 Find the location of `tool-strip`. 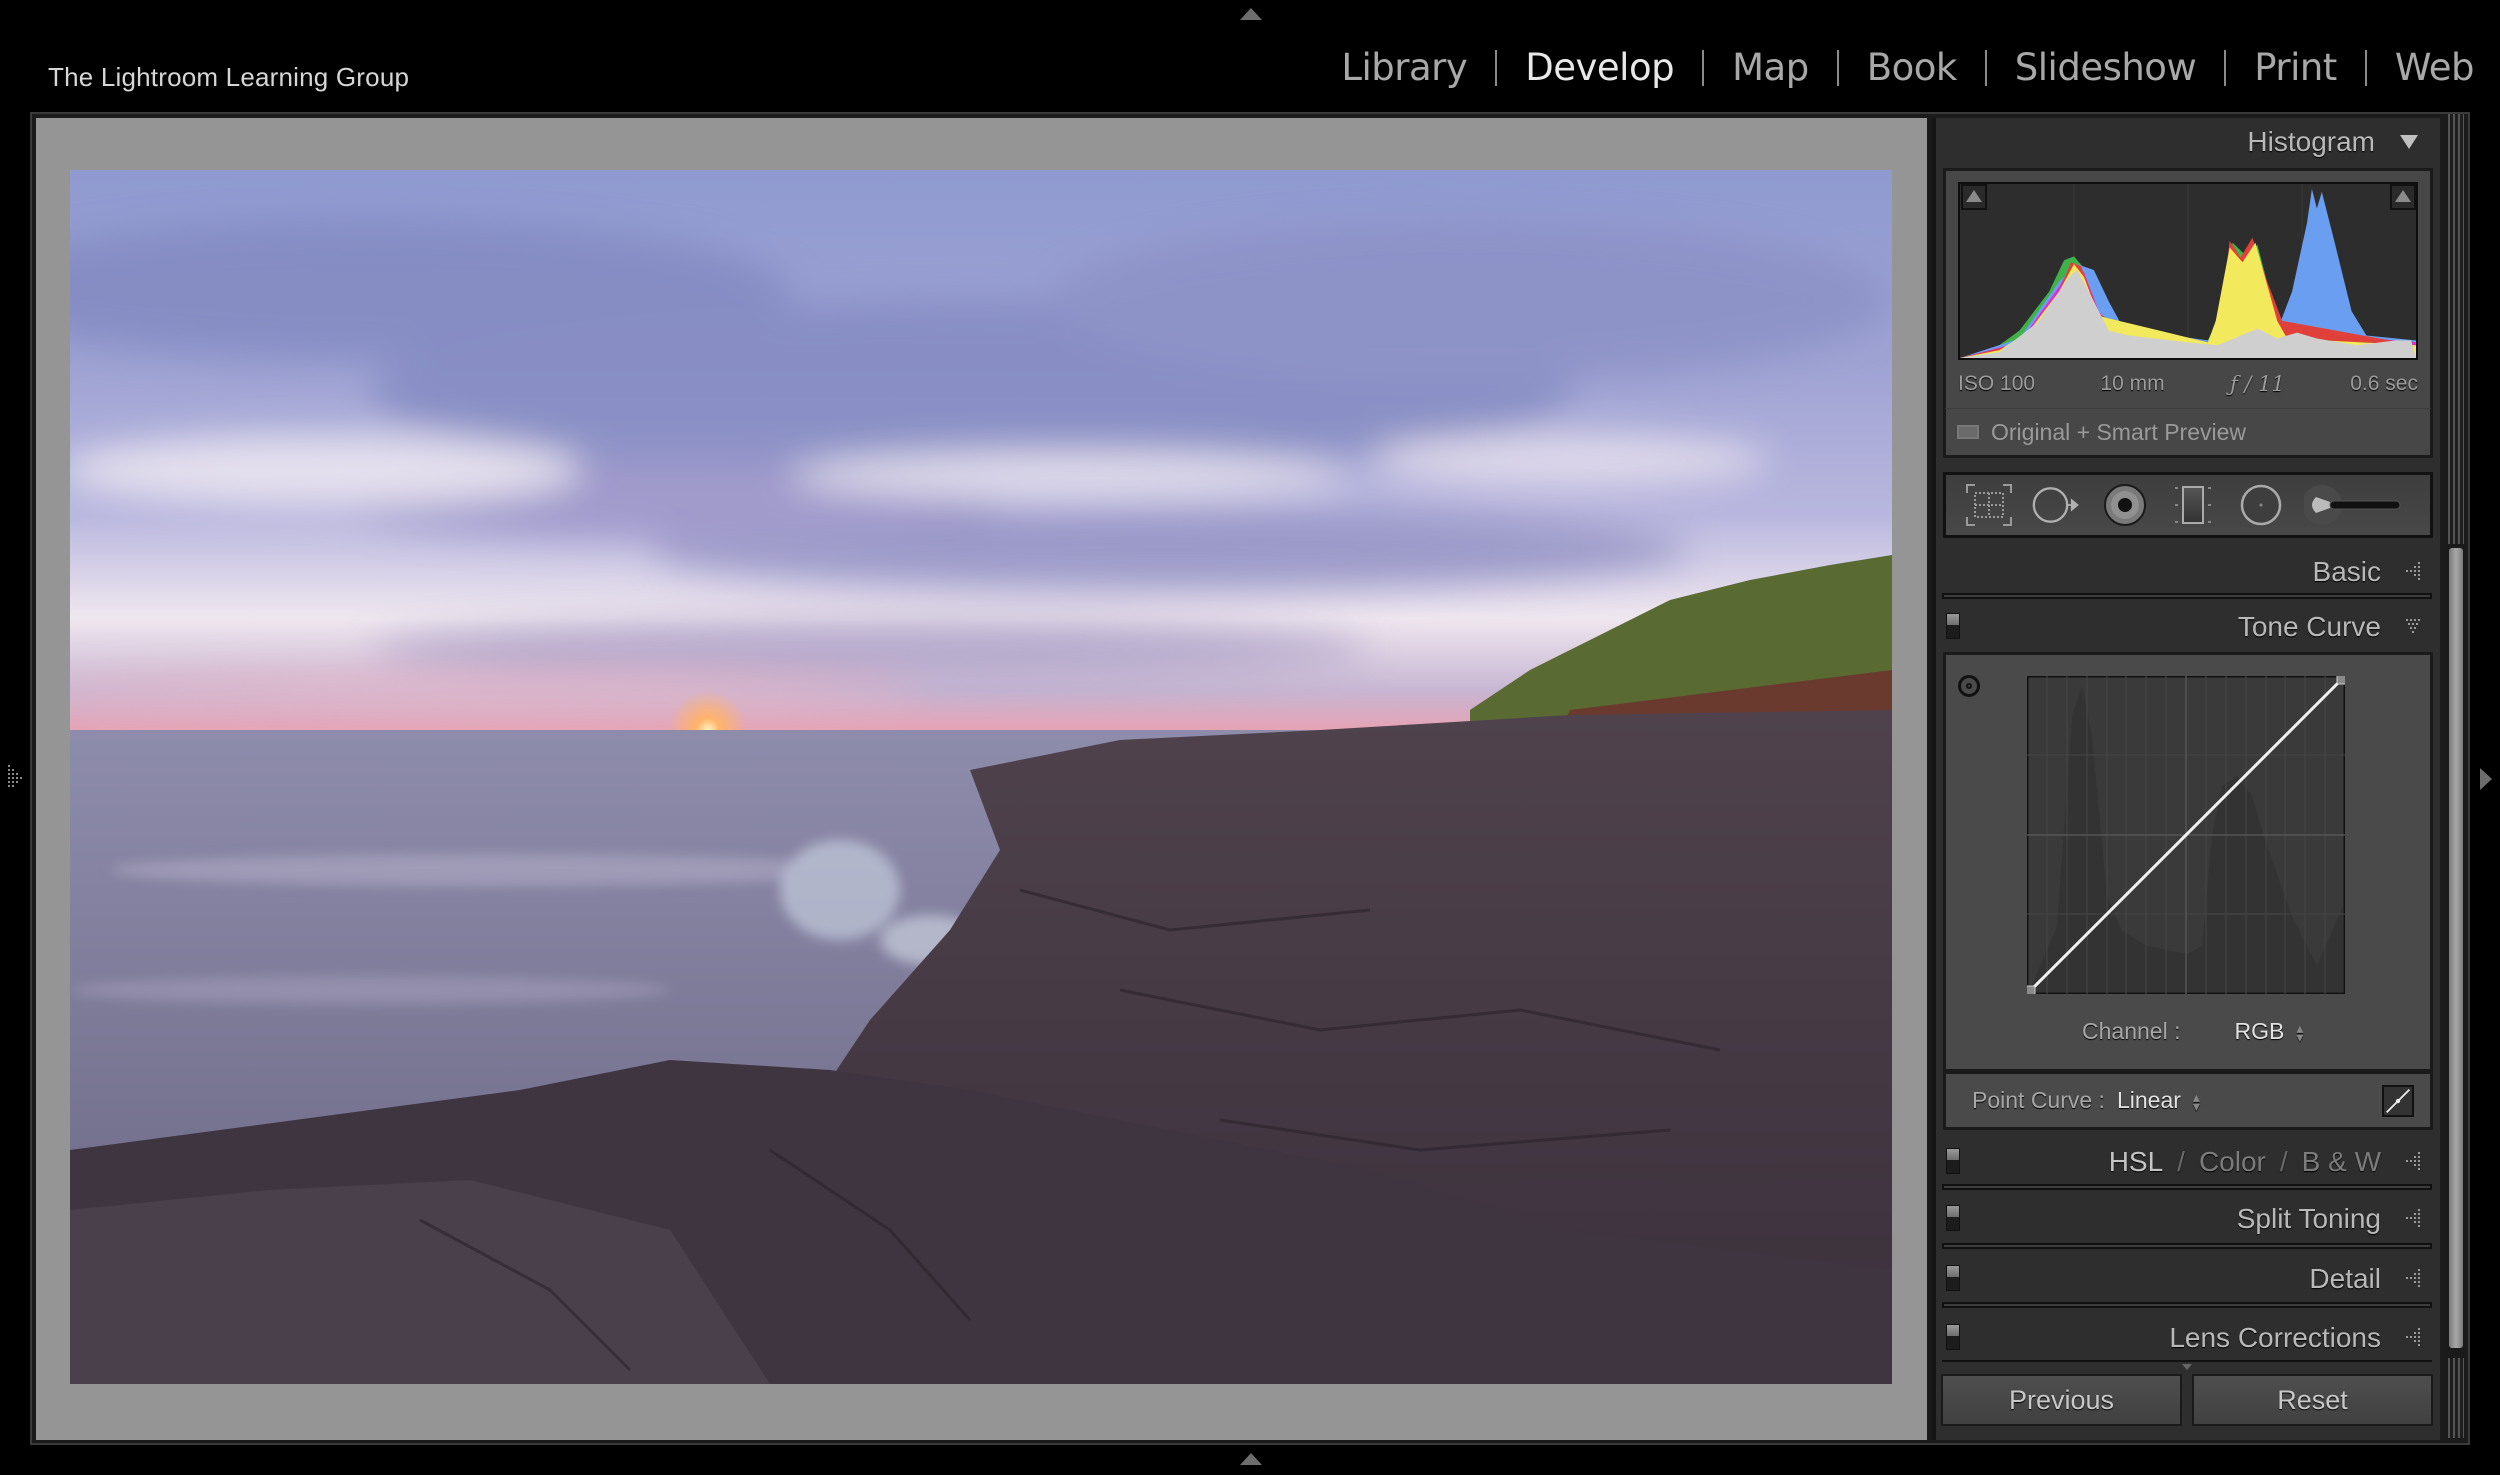

tool-strip is located at coordinates (2188, 505).